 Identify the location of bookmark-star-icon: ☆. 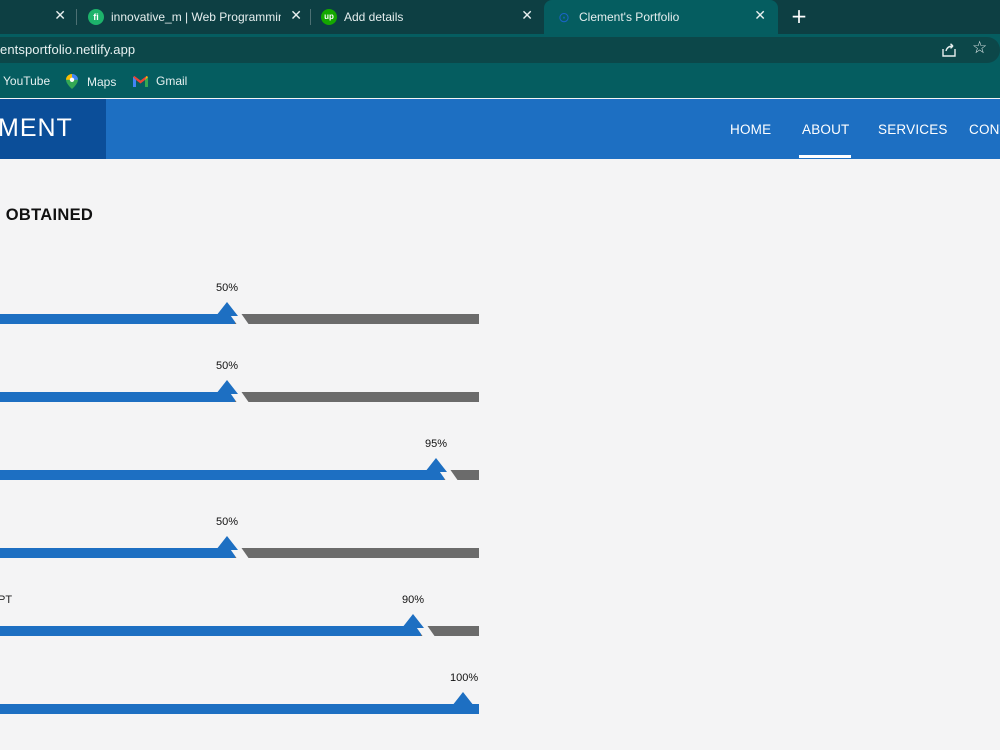
(979, 48).